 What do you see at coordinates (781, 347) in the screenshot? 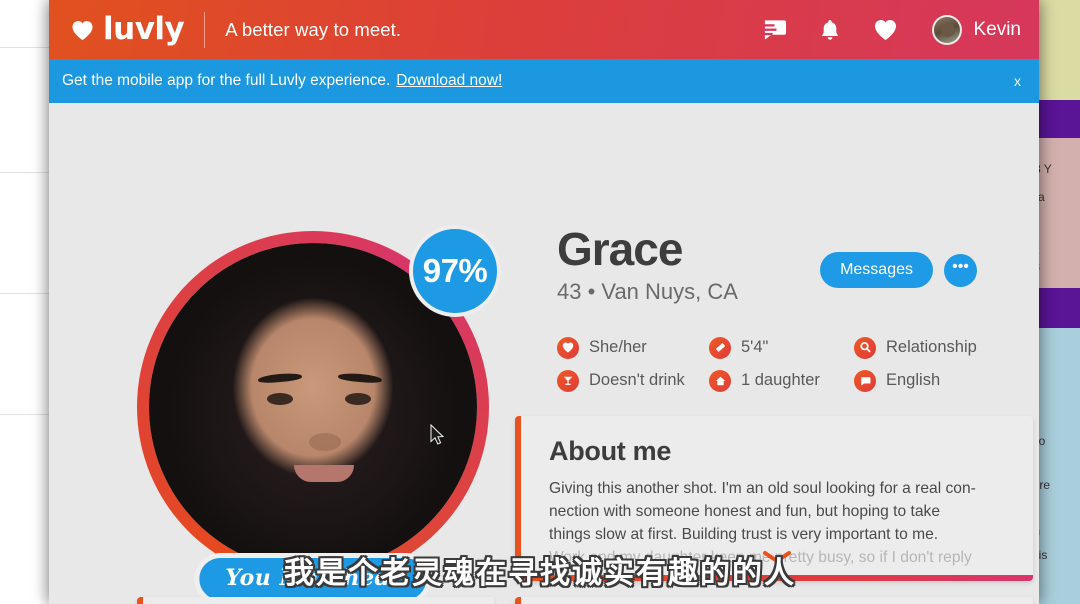
I see `attribute-height: 5'4"` at bounding box center [781, 347].